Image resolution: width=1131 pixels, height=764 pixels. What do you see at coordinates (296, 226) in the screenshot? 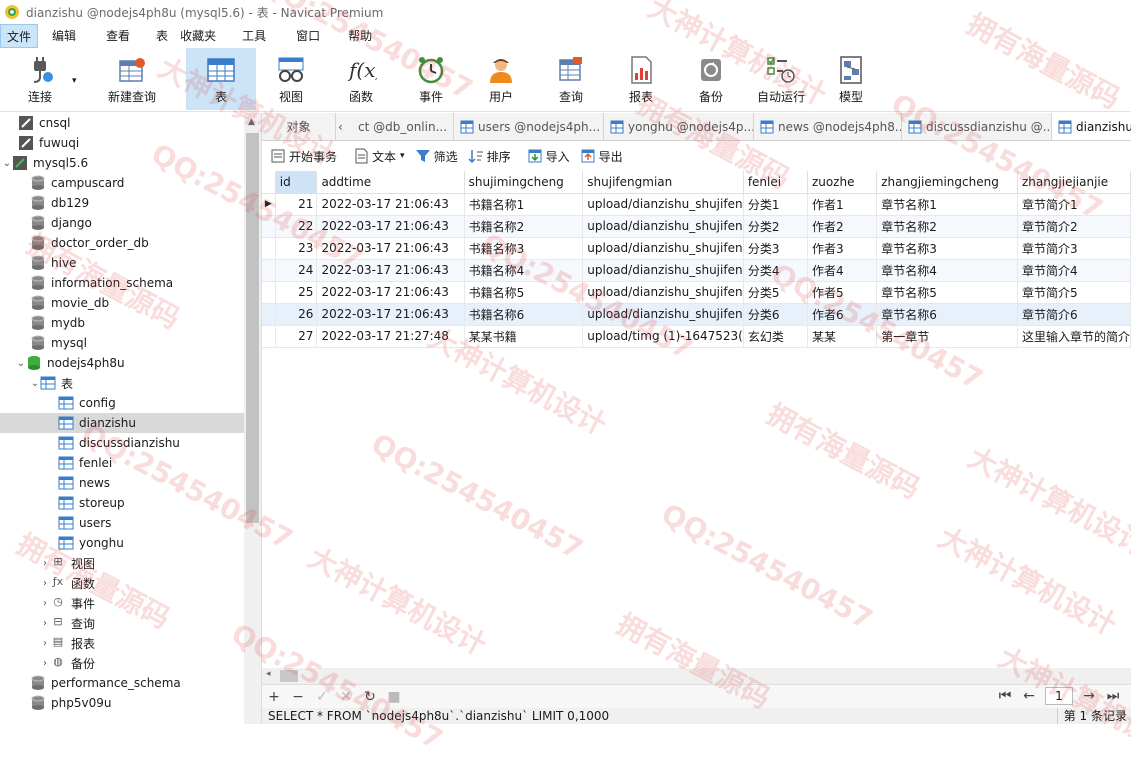
I see `grid-cell: 22` at bounding box center [296, 226].